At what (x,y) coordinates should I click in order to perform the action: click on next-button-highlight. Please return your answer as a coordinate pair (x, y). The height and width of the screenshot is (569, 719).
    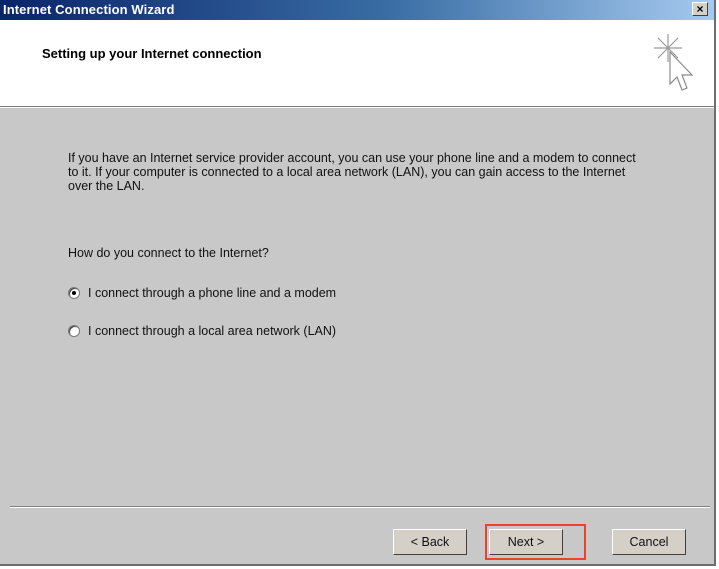
    Looking at the image, I should click on (535, 542).